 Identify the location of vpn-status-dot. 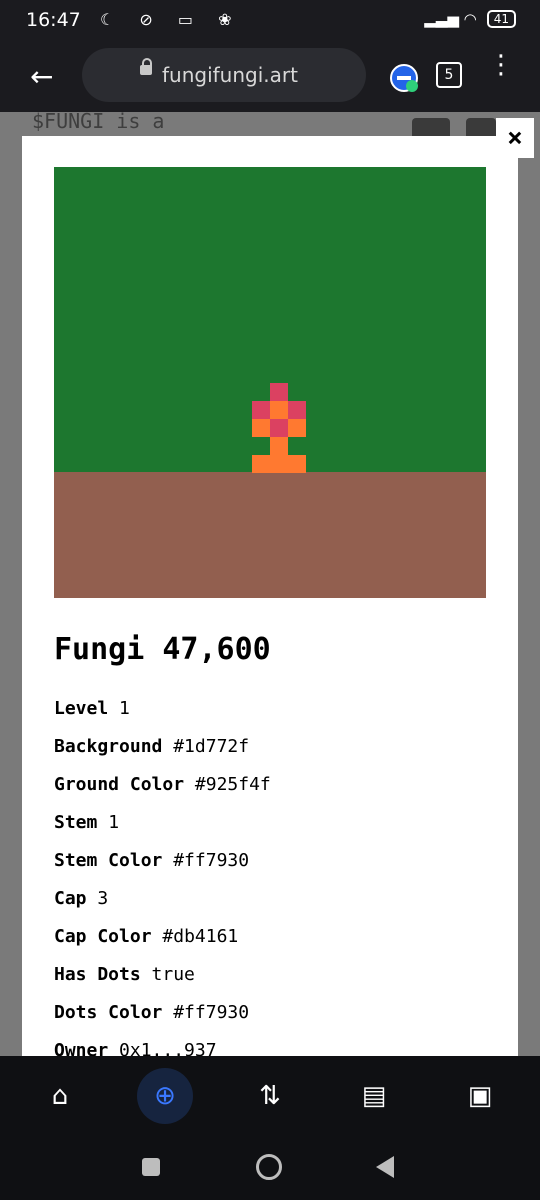
(412, 86).